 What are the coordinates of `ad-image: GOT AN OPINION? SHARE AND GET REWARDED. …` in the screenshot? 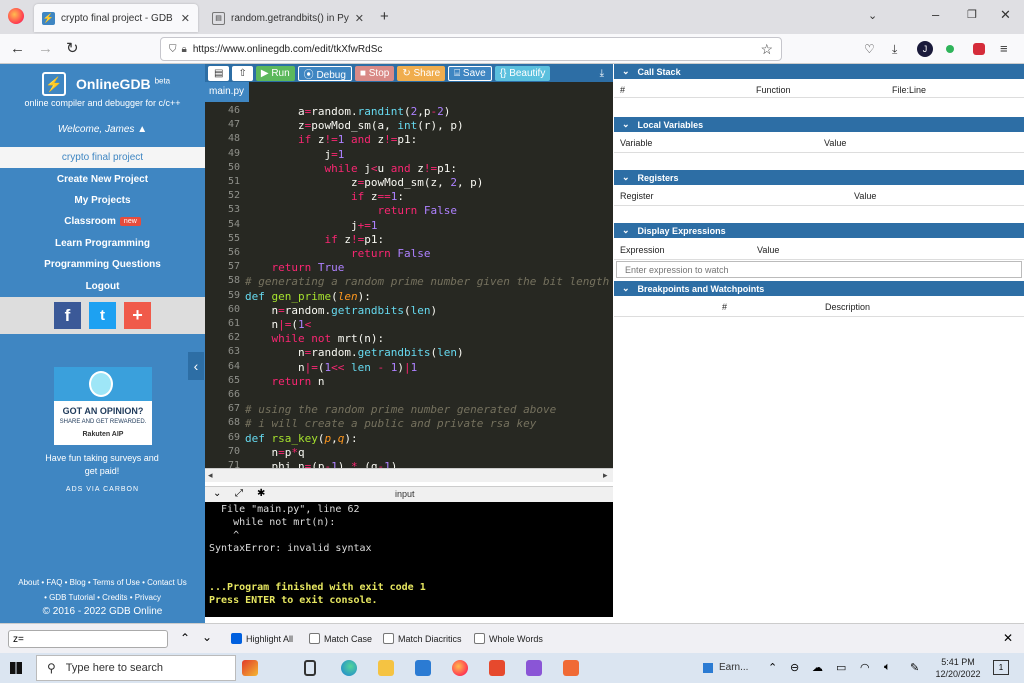 It's located at (103, 406).